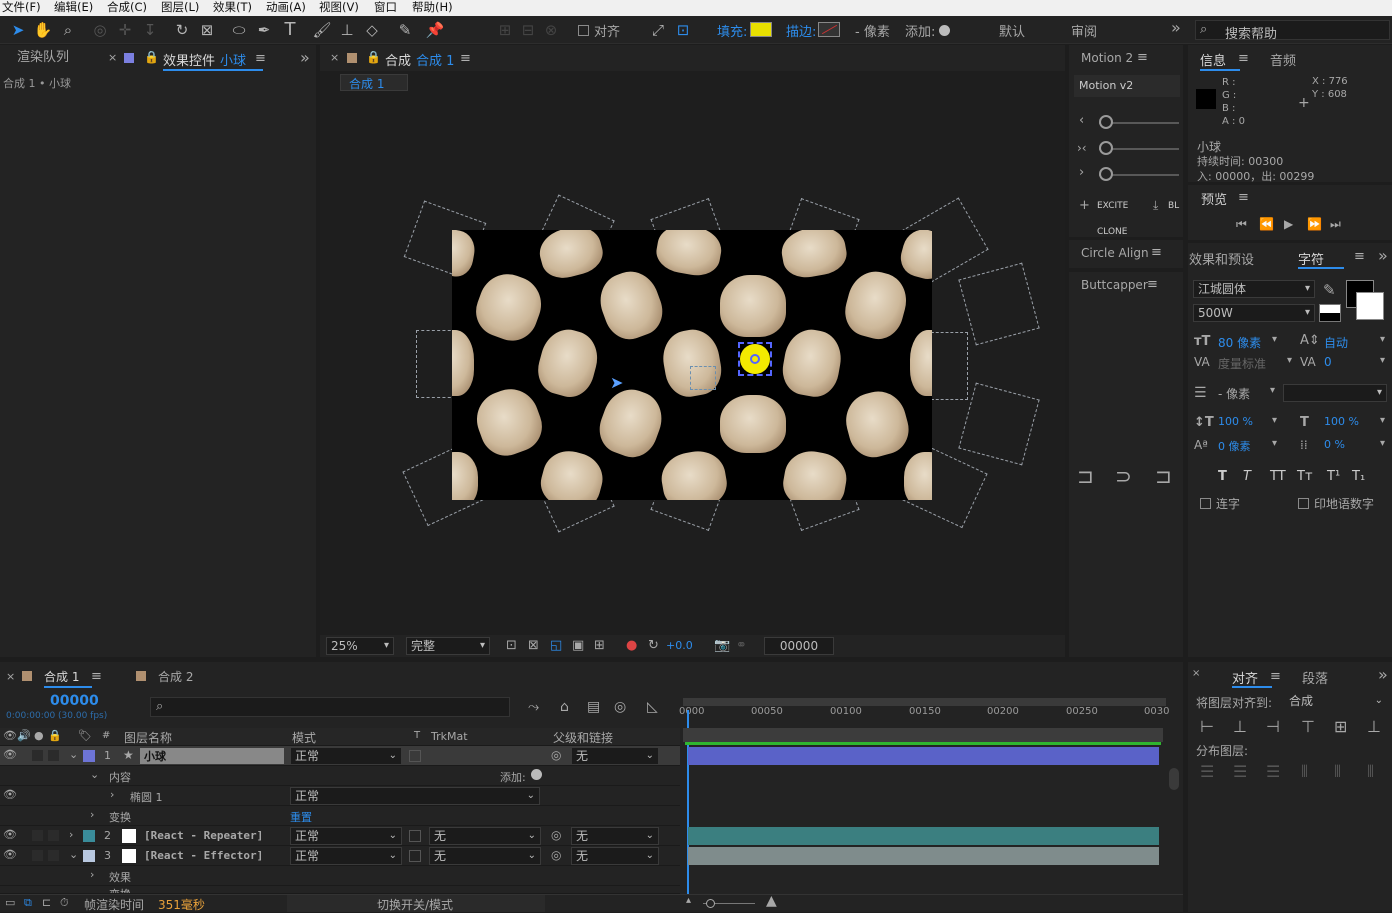 The height and width of the screenshot is (913, 1392). What do you see at coordinates (1205, 503) in the screenshot?
I see `ligatures-checkbox` at bounding box center [1205, 503].